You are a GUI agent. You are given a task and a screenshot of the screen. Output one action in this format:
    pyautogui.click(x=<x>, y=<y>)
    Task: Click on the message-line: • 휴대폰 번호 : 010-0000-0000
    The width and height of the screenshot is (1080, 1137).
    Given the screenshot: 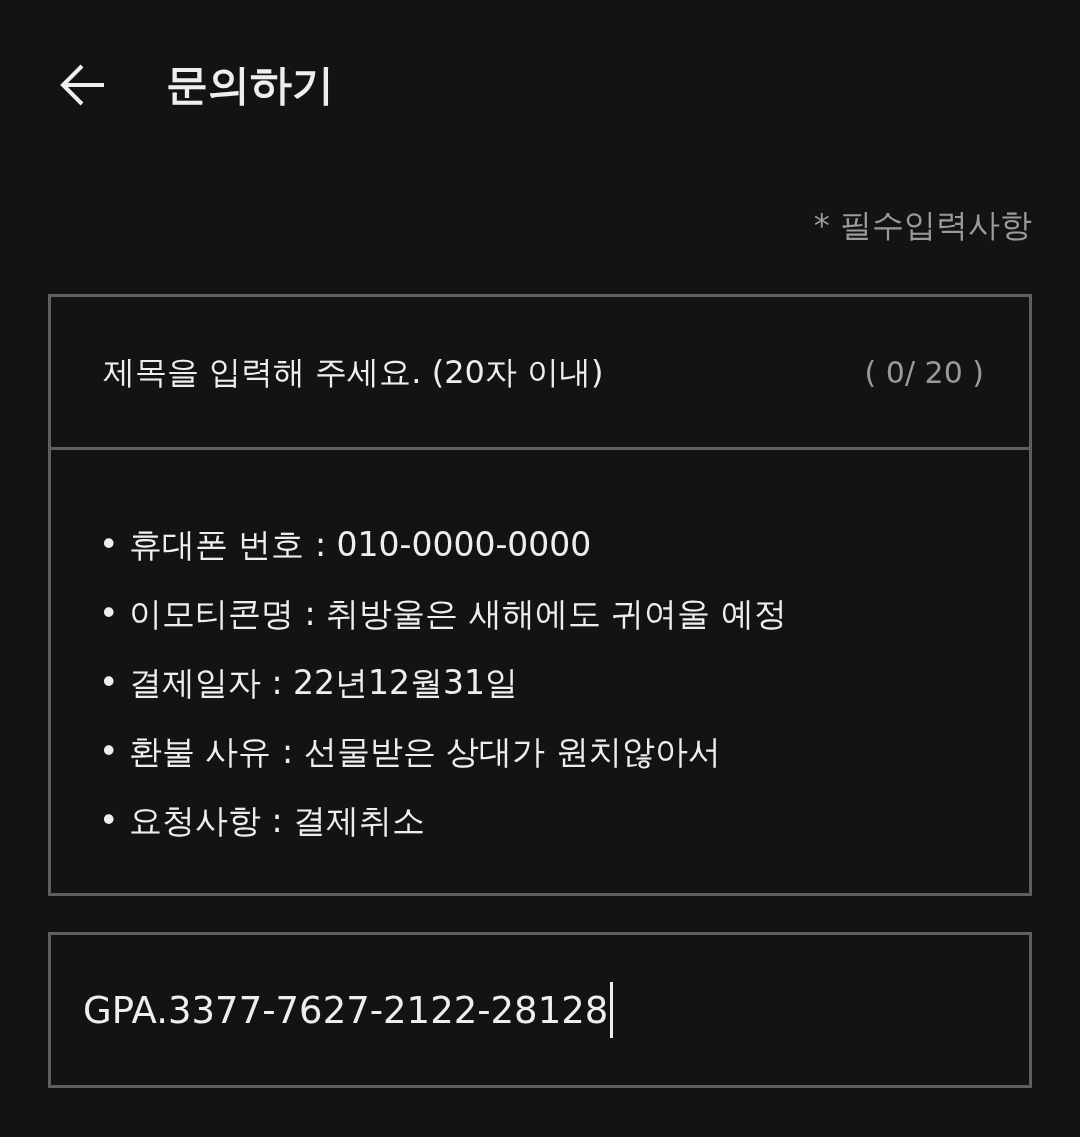 What is the action you would take?
    pyautogui.click(x=346, y=545)
    